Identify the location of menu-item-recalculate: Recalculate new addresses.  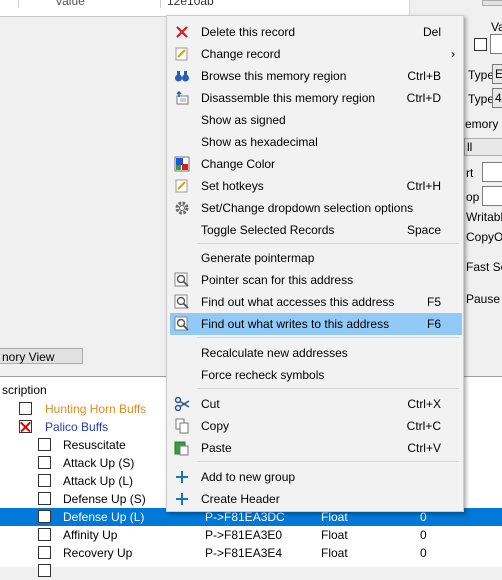
(315, 353).